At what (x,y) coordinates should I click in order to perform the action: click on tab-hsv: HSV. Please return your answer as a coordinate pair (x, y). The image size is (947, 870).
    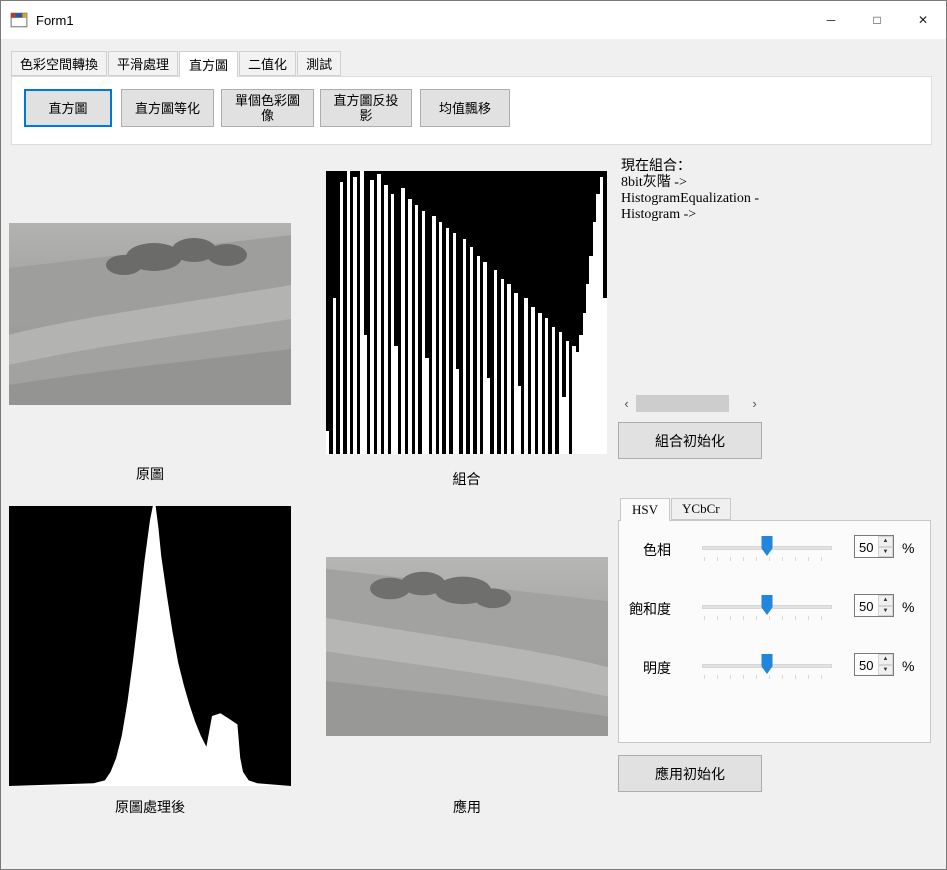
    Looking at the image, I should click on (645, 509).